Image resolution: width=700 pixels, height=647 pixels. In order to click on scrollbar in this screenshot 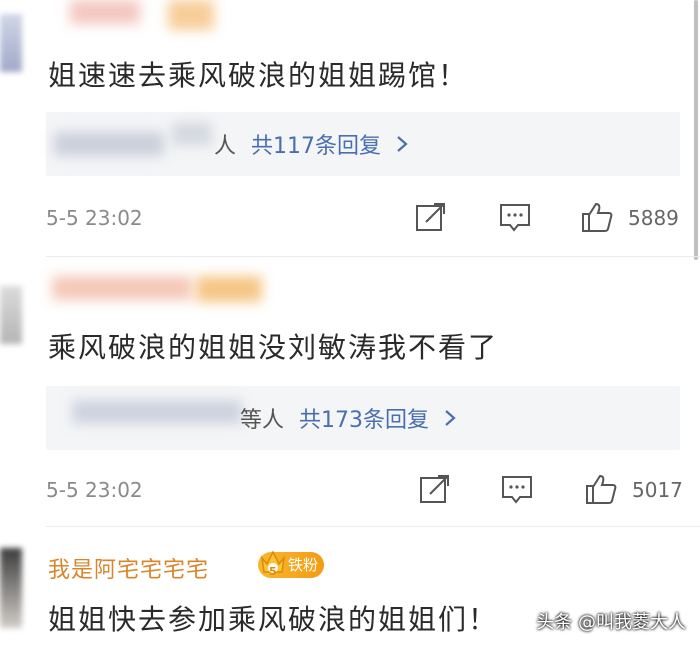, I will do `click(696, 130)`.